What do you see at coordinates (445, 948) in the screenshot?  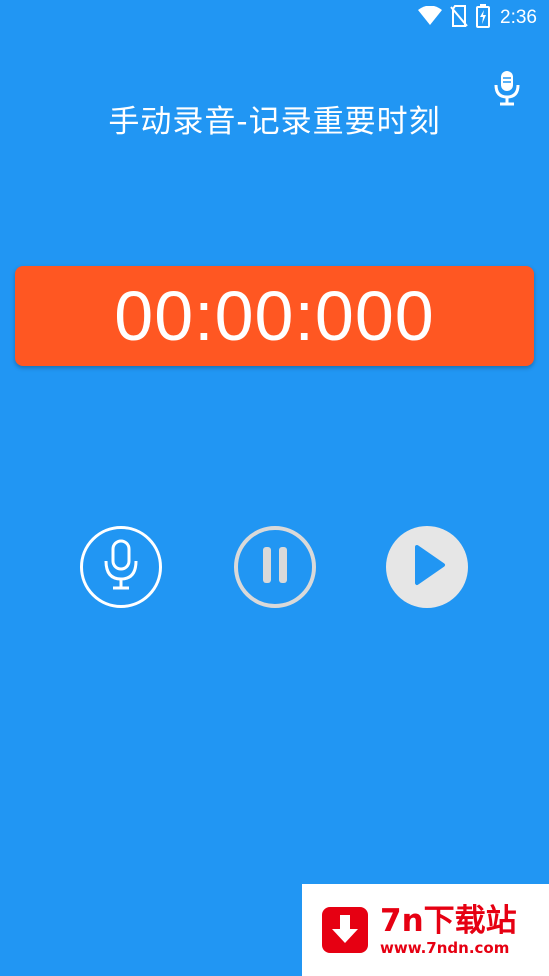 I see `watermark-url: www.7ndn.com` at bounding box center [445, 948].